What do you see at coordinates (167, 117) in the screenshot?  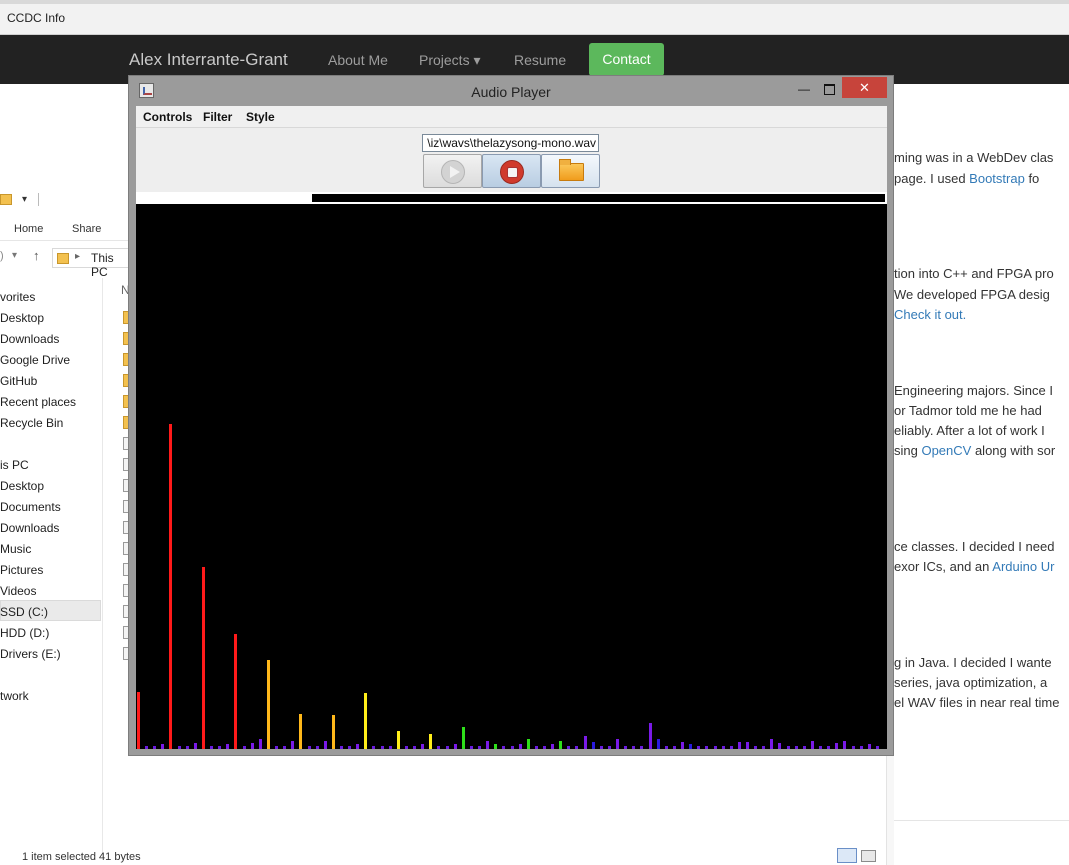 I see `menu-controls: Controls` at bounding box center [167, 117].